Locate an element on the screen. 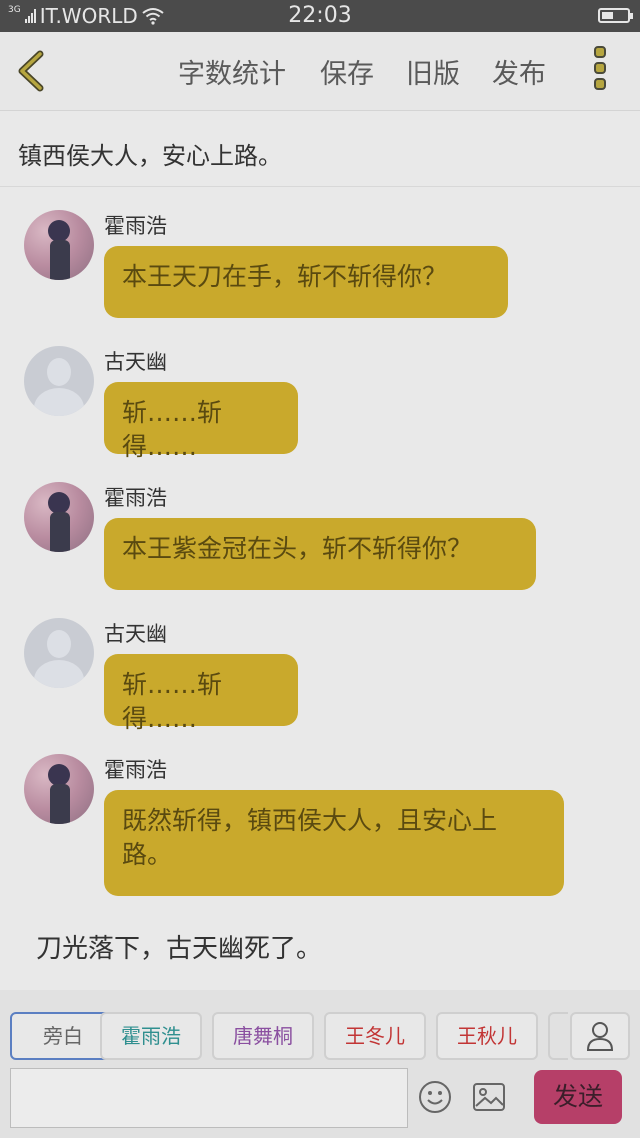  character-chip-partial is located at coordinates (558, 1036).